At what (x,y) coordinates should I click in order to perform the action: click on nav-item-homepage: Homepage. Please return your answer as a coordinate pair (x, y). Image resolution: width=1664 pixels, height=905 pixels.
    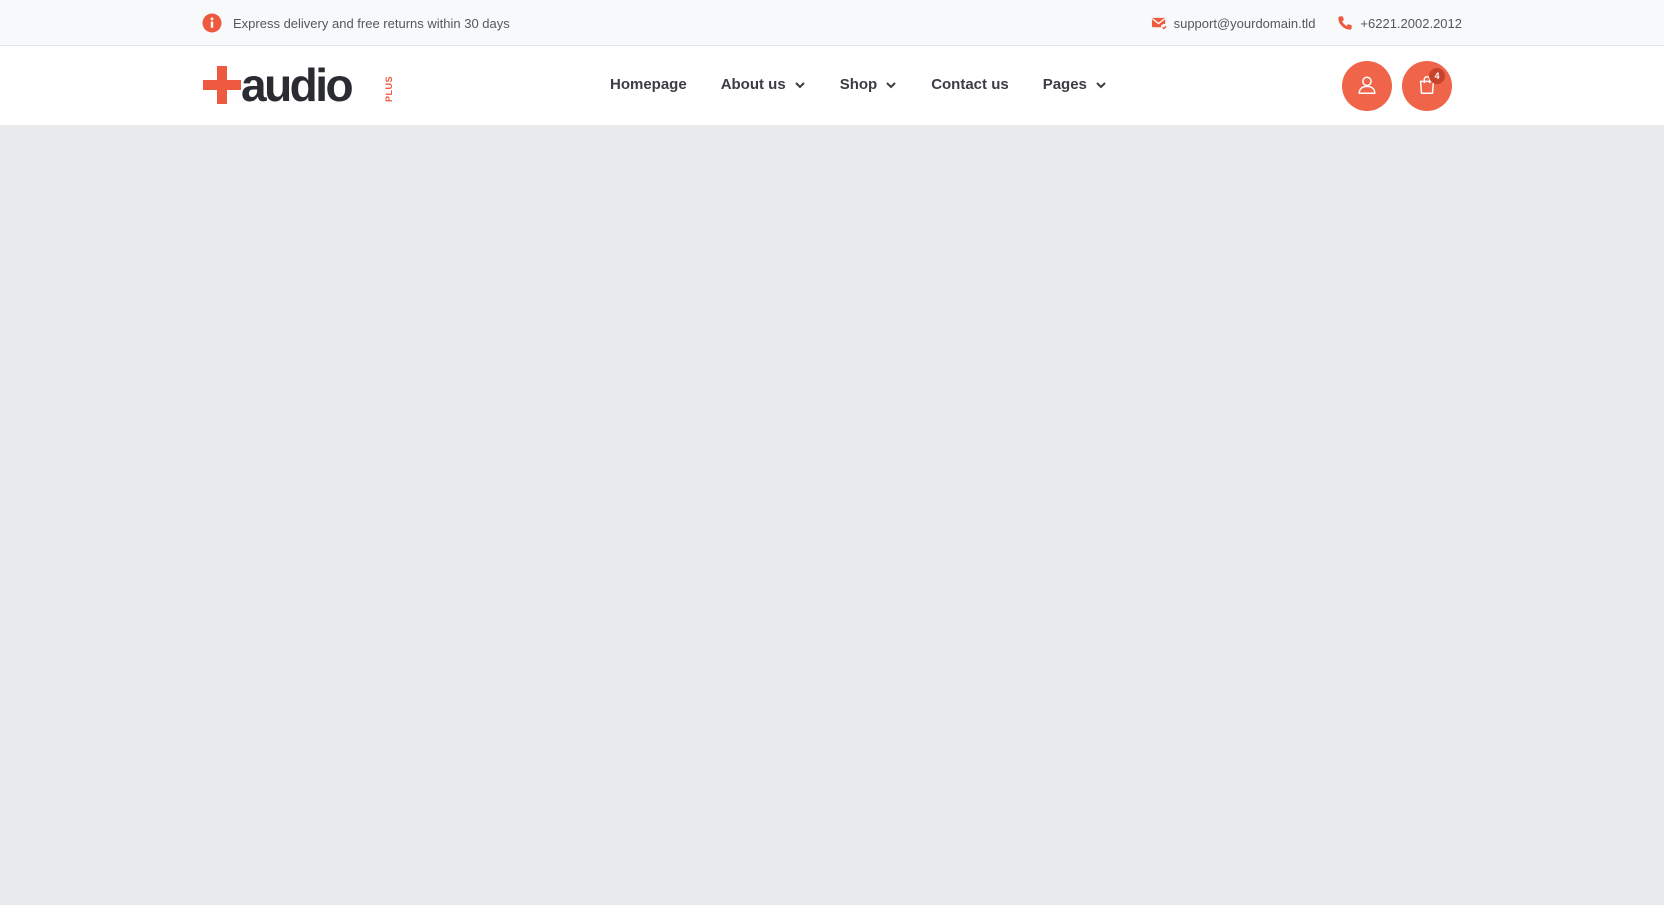
    Looking at the image, I should click on (648, 84).